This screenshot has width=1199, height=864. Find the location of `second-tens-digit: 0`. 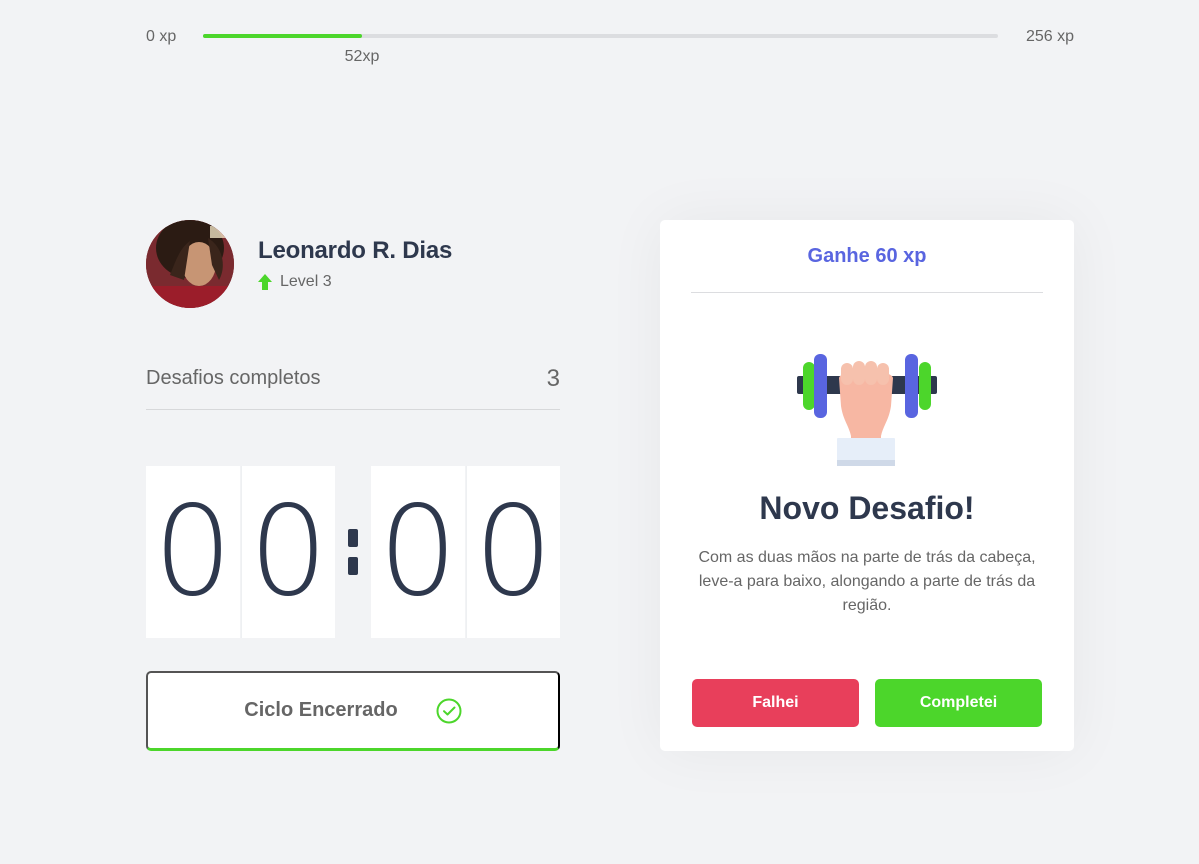

second-tens-digit: 0 is located at coordinates (418, 552).